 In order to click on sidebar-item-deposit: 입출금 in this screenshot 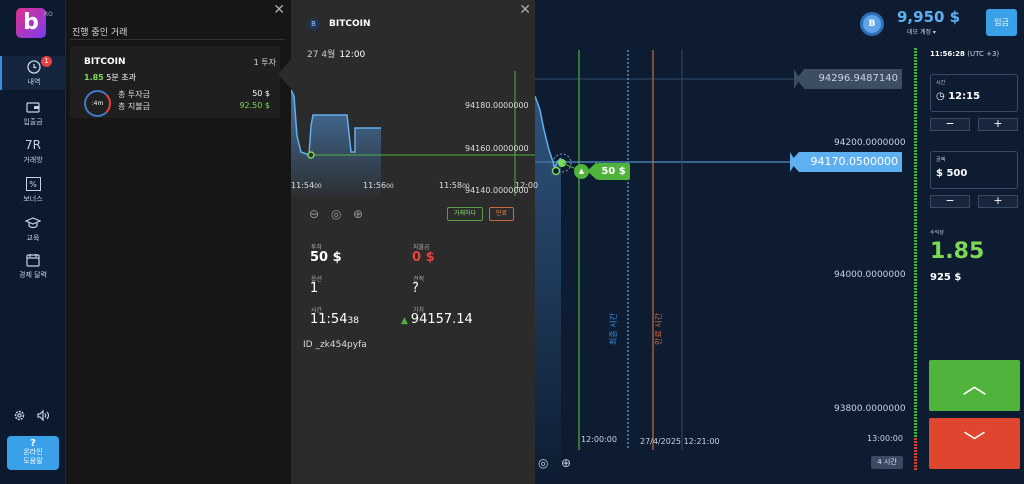, I will do `click(33, 113)`.